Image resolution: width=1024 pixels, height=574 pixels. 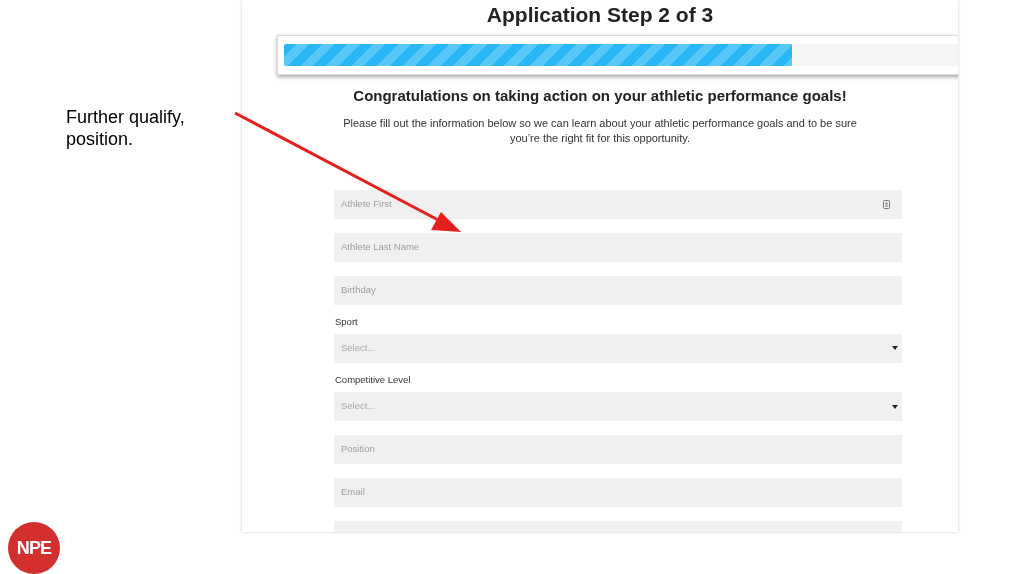 What do you see at coordinates (34, 548) in the screenshot?
I see `logo: NPE` at bounding box center [34, 548].